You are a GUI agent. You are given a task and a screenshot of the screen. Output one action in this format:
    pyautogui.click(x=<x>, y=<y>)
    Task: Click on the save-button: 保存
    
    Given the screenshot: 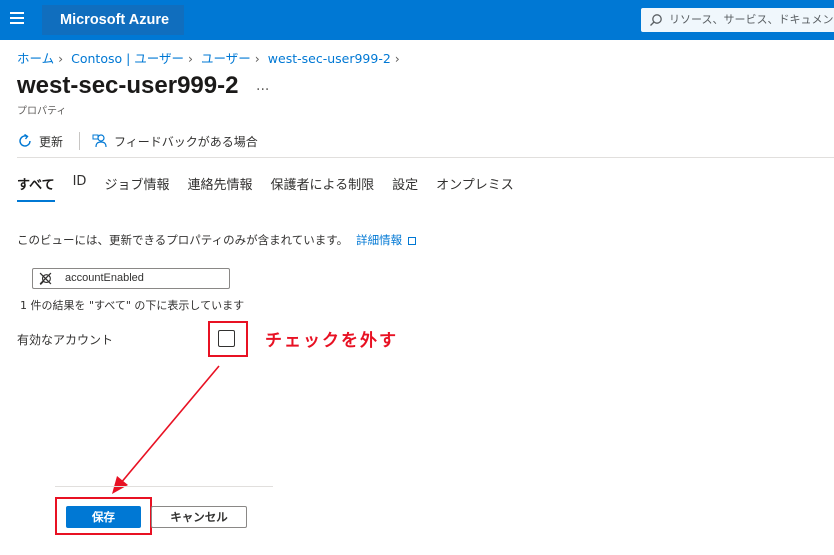 What is the action you would take?
    pyautogui.click(x=103, y=517)
    